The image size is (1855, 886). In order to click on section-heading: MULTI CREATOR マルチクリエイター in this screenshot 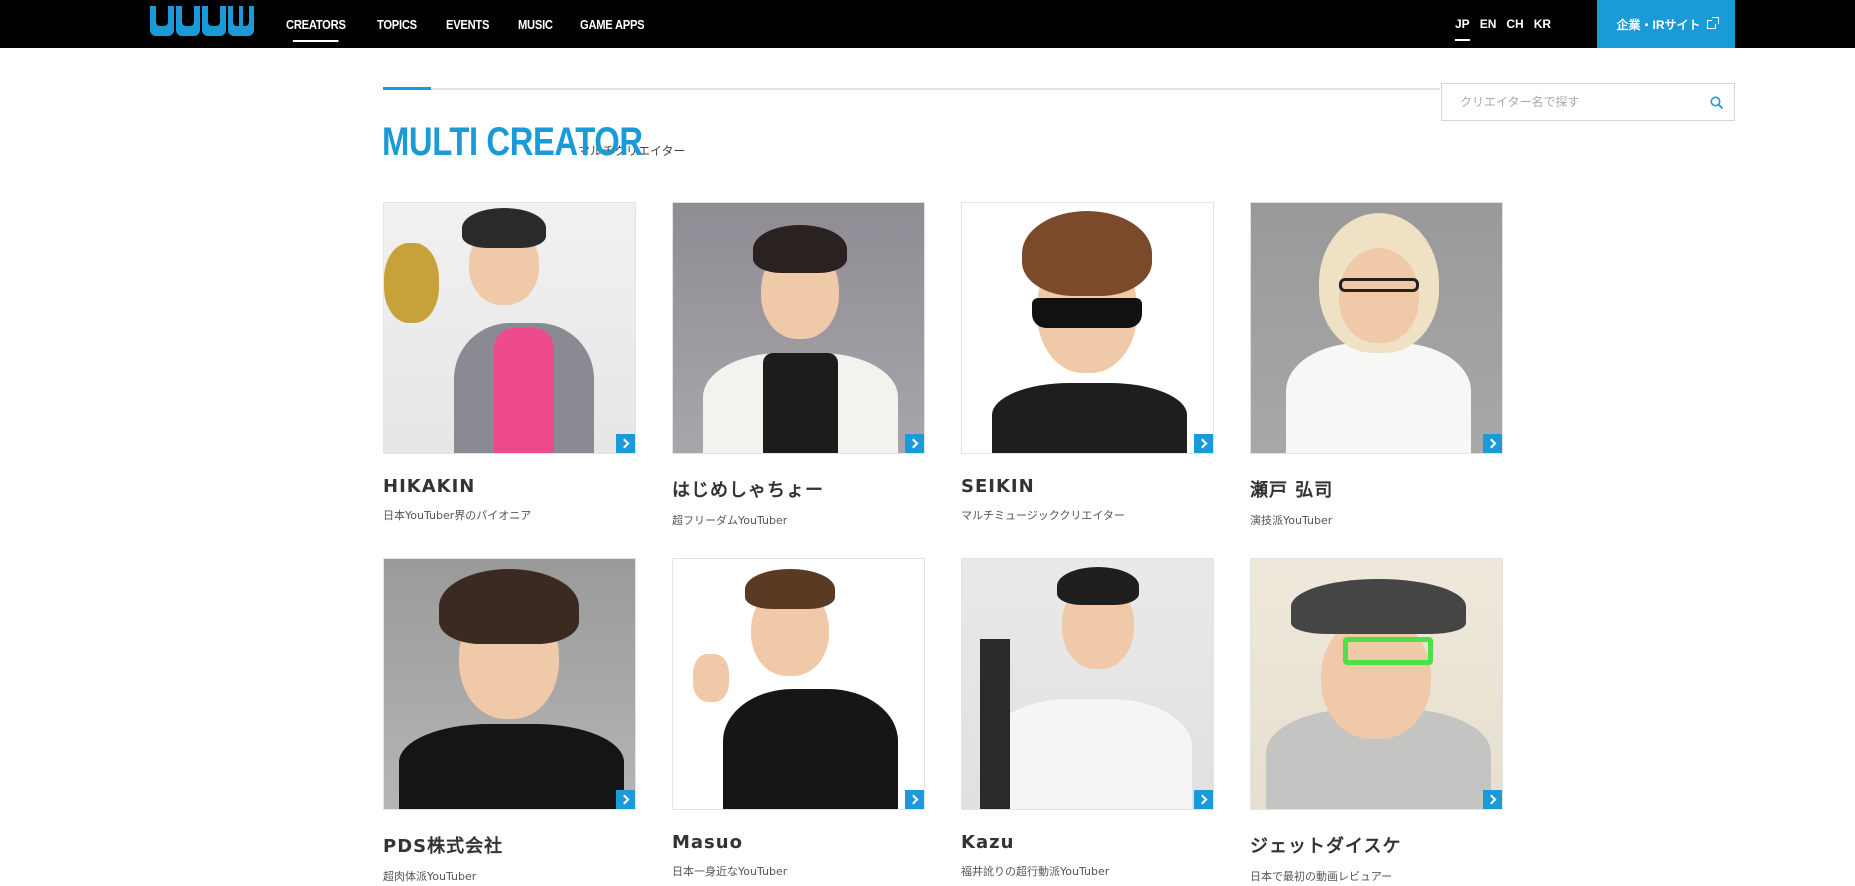, I will do `click(534, 142)`.